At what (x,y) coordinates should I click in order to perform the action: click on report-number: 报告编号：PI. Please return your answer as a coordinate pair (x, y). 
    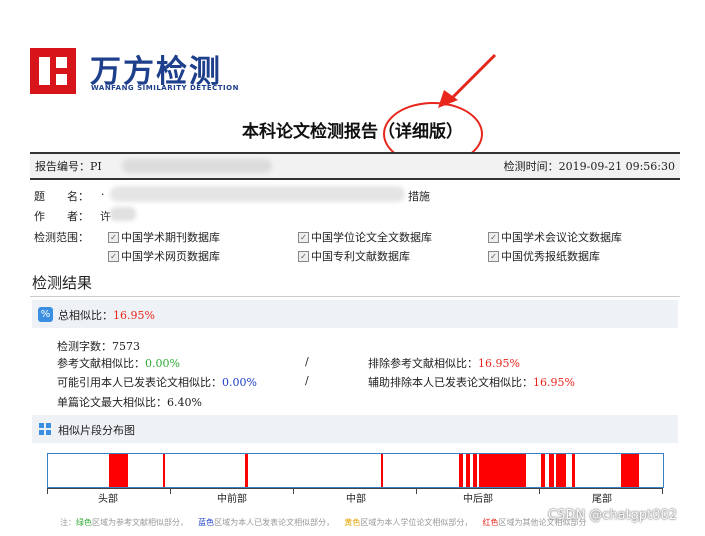
    Looking at the image, I should click on (68, 166).